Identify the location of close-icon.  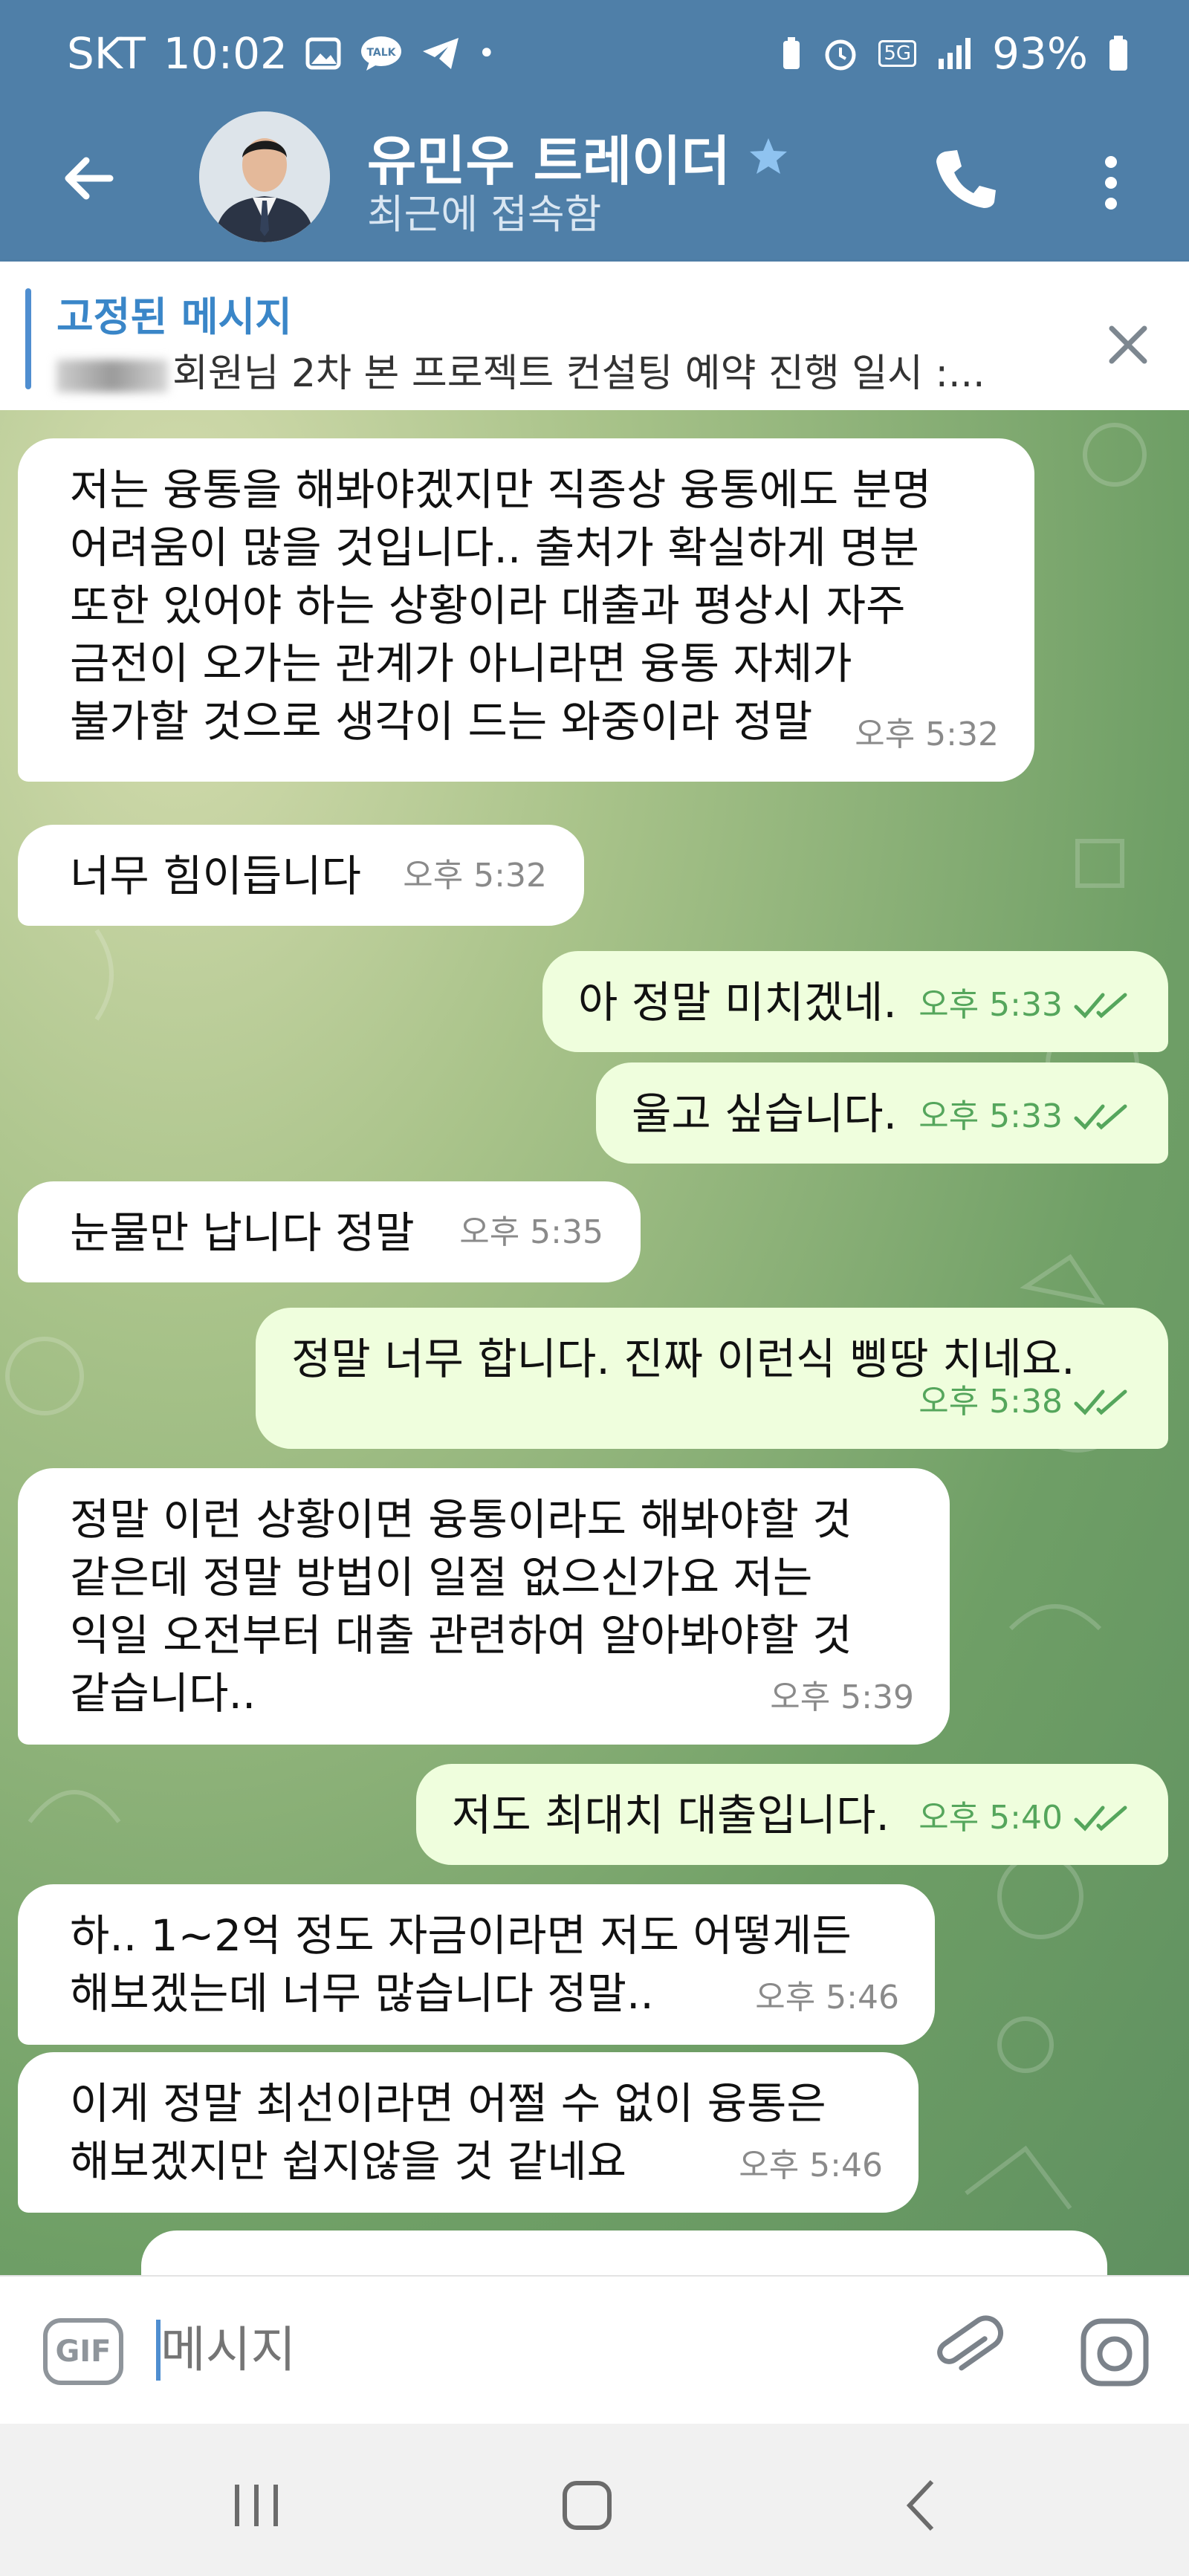
(1128, 344).